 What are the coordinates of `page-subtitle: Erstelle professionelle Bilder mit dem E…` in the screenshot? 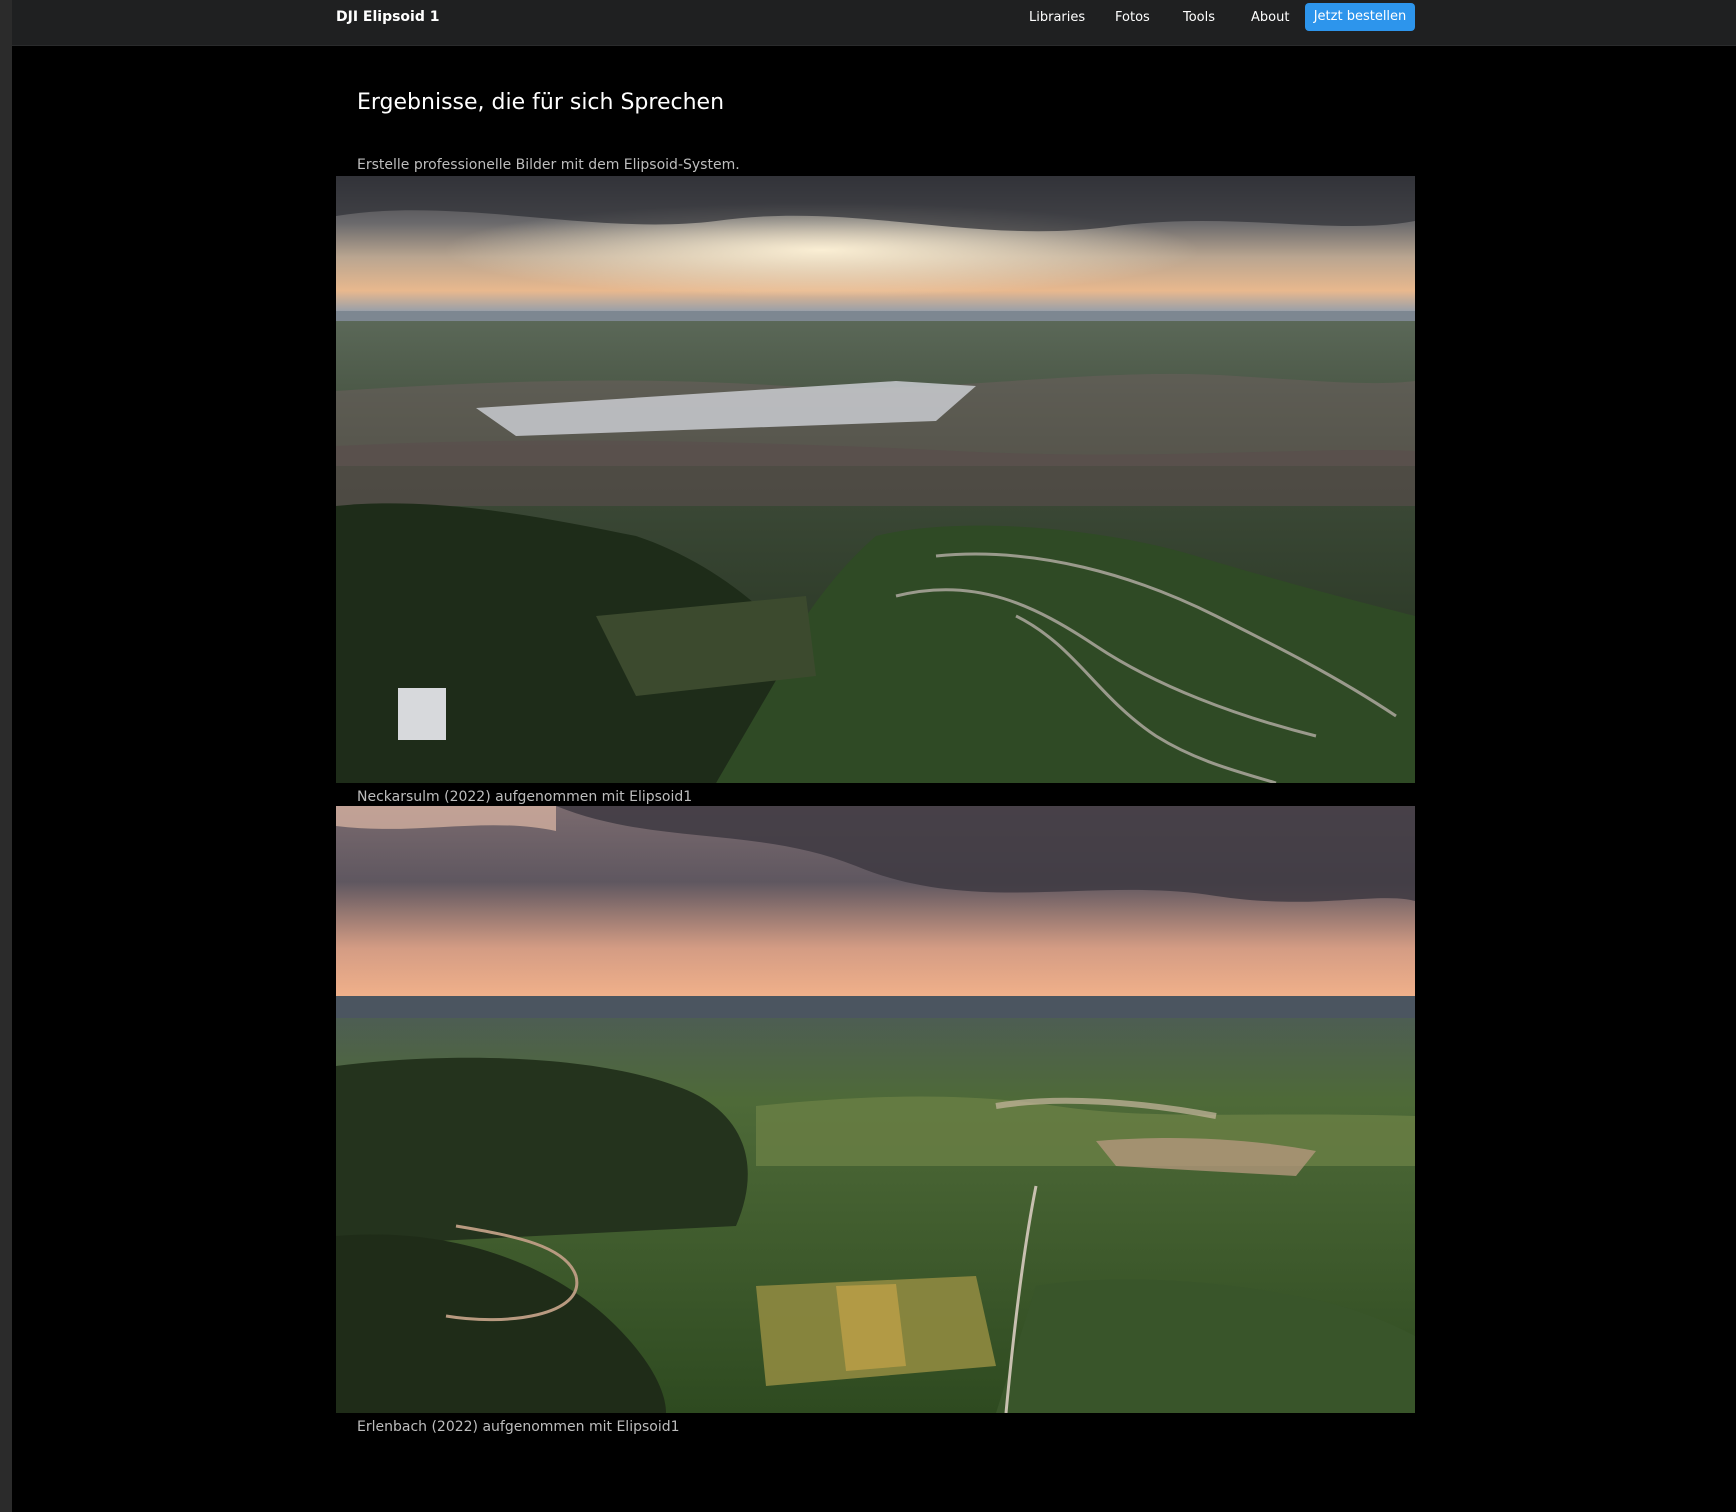 It's located at (548, 165).